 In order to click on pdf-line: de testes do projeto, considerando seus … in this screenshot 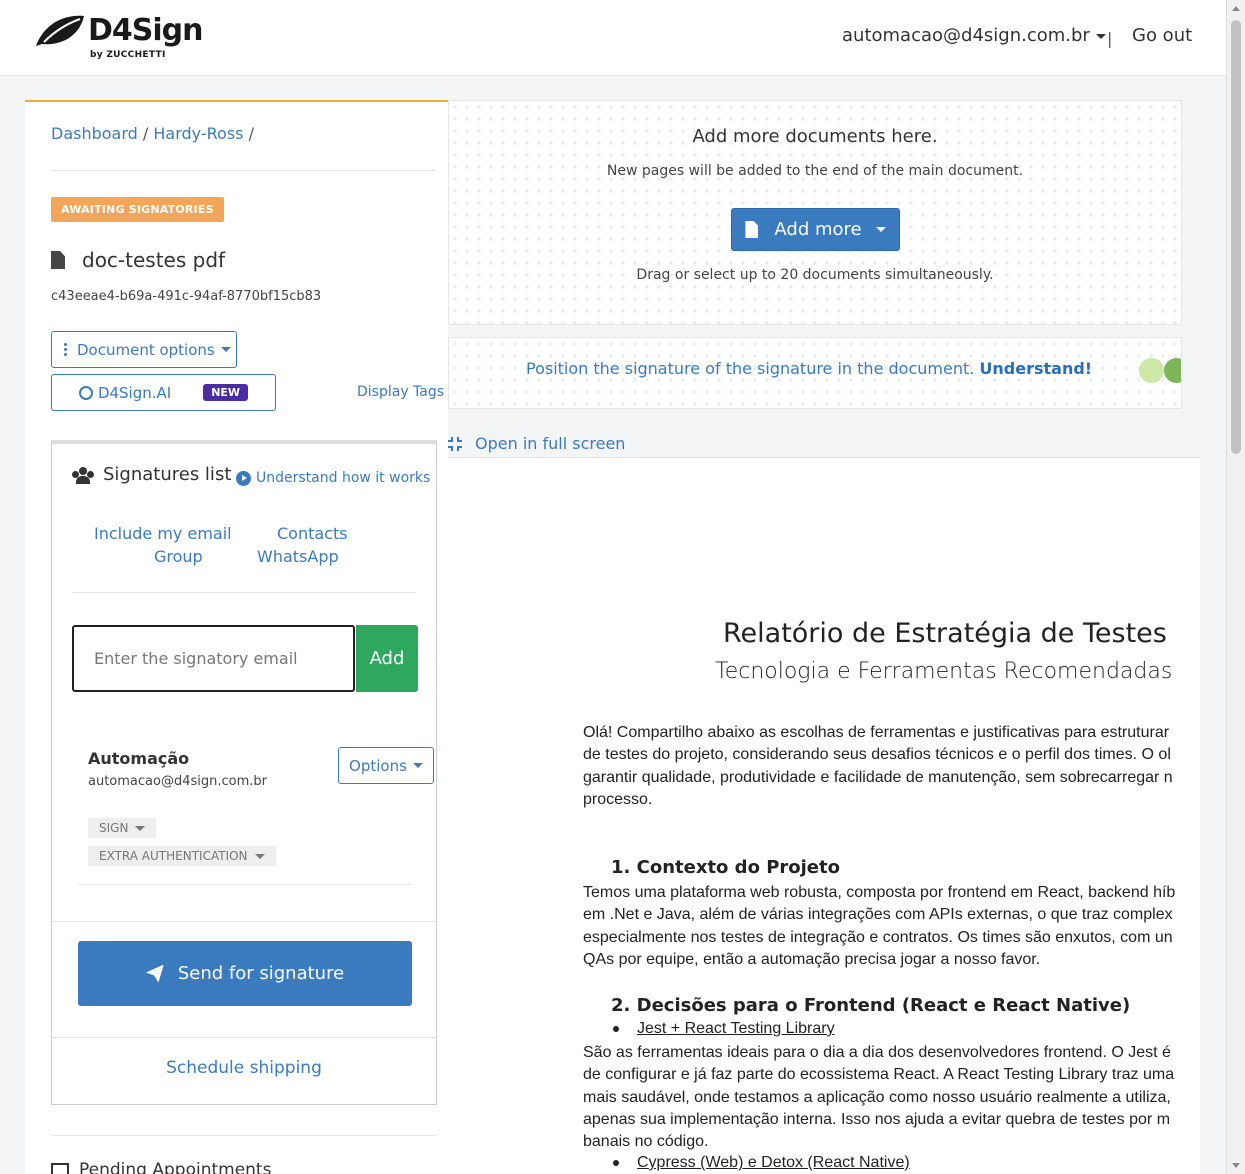, I will do `click(877, 754)`.